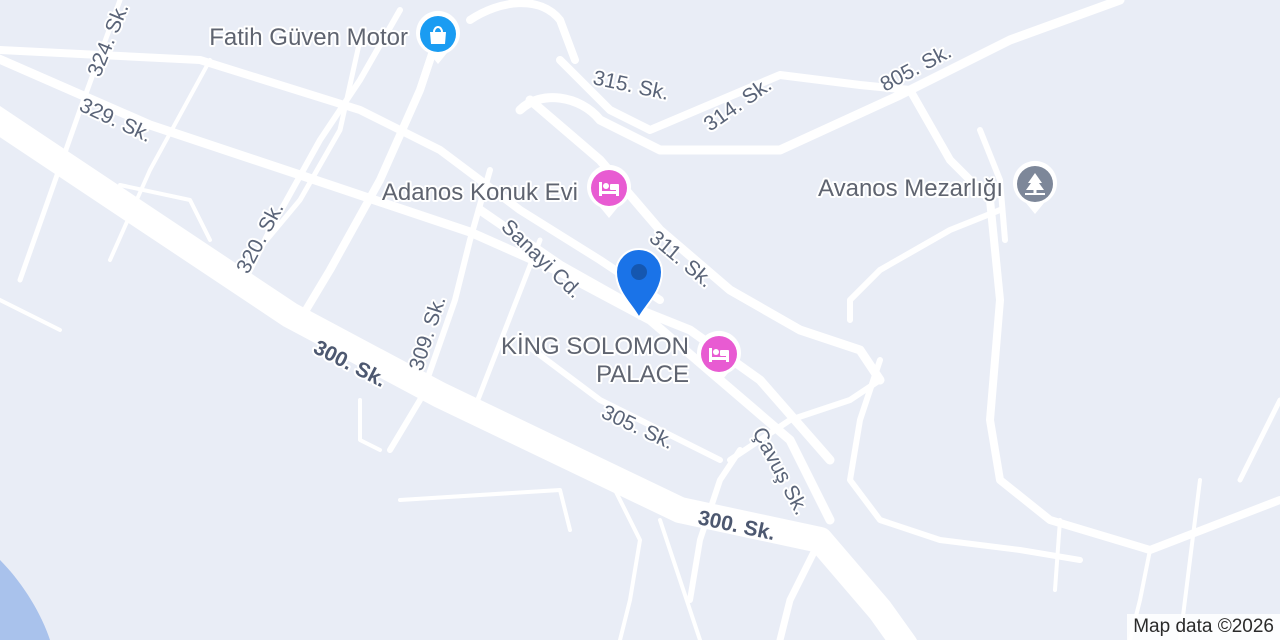  I want to click on poi-avanos-mezarligi: Avanos Mezarlığı, so click(936, 187).